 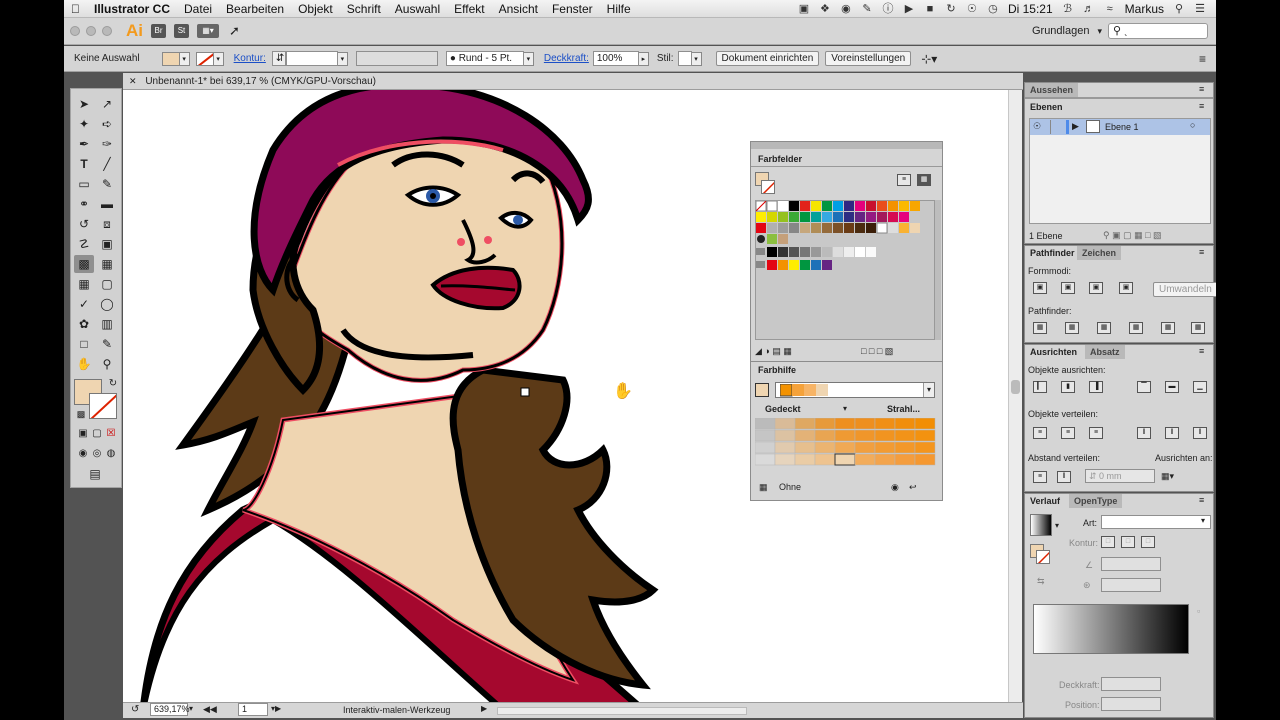 What do you see at coordinates (1040, 477) in the screenshot?
I see `distribute-vspace-icon: ≡` at bounding box center [1040, 477].